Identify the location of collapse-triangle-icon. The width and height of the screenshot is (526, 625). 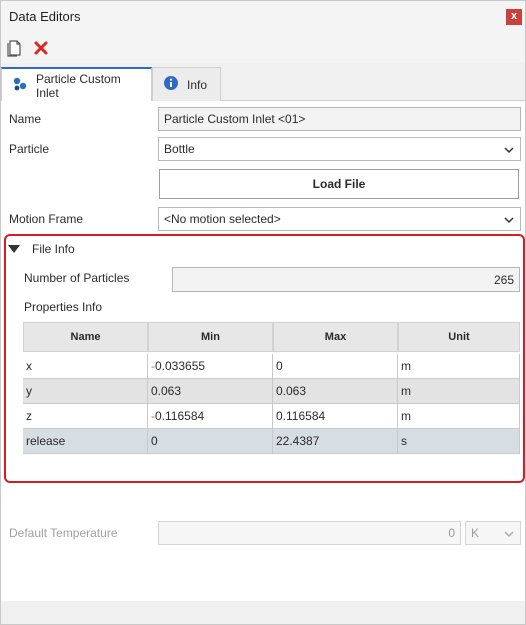
(14, 250).